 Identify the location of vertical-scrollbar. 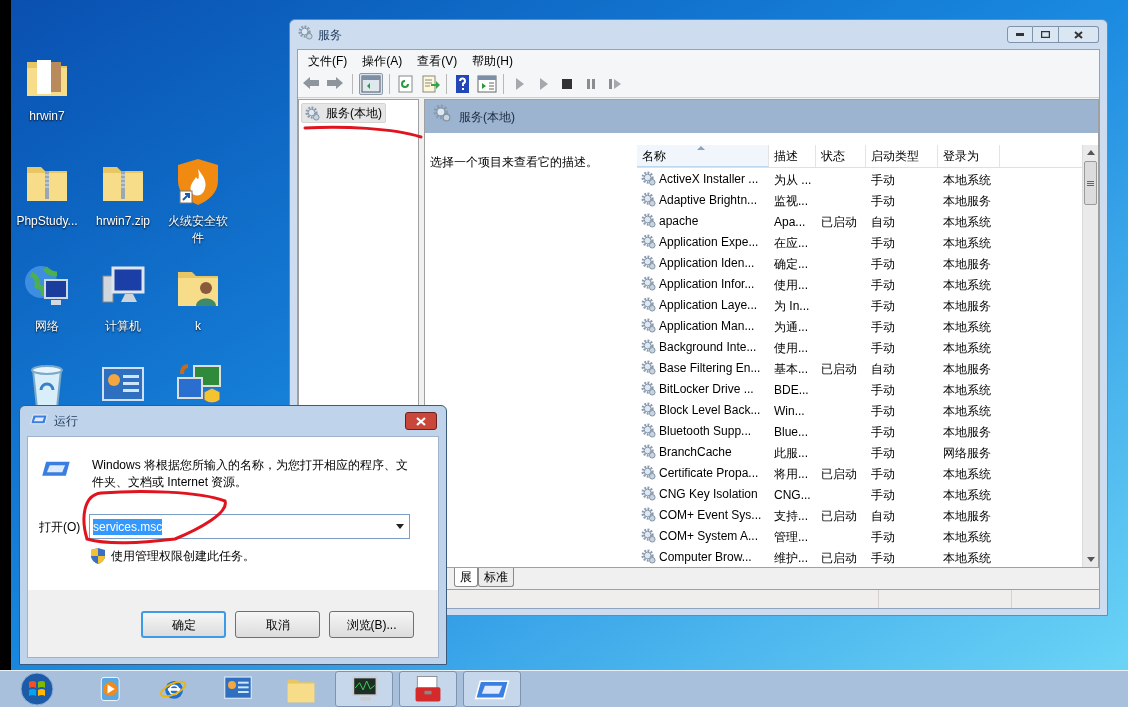
(1090, 356).